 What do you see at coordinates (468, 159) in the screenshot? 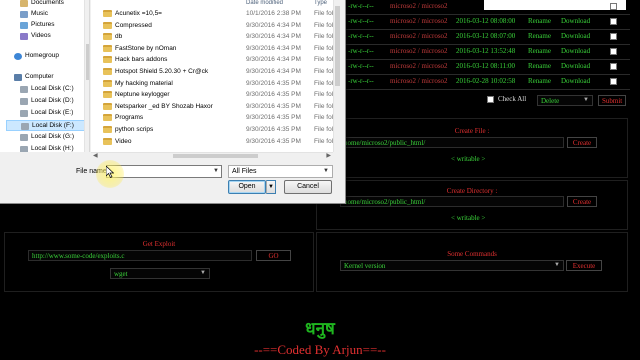
I see `create-file-writable-status: < writable >` at bounding box center [468, 159].